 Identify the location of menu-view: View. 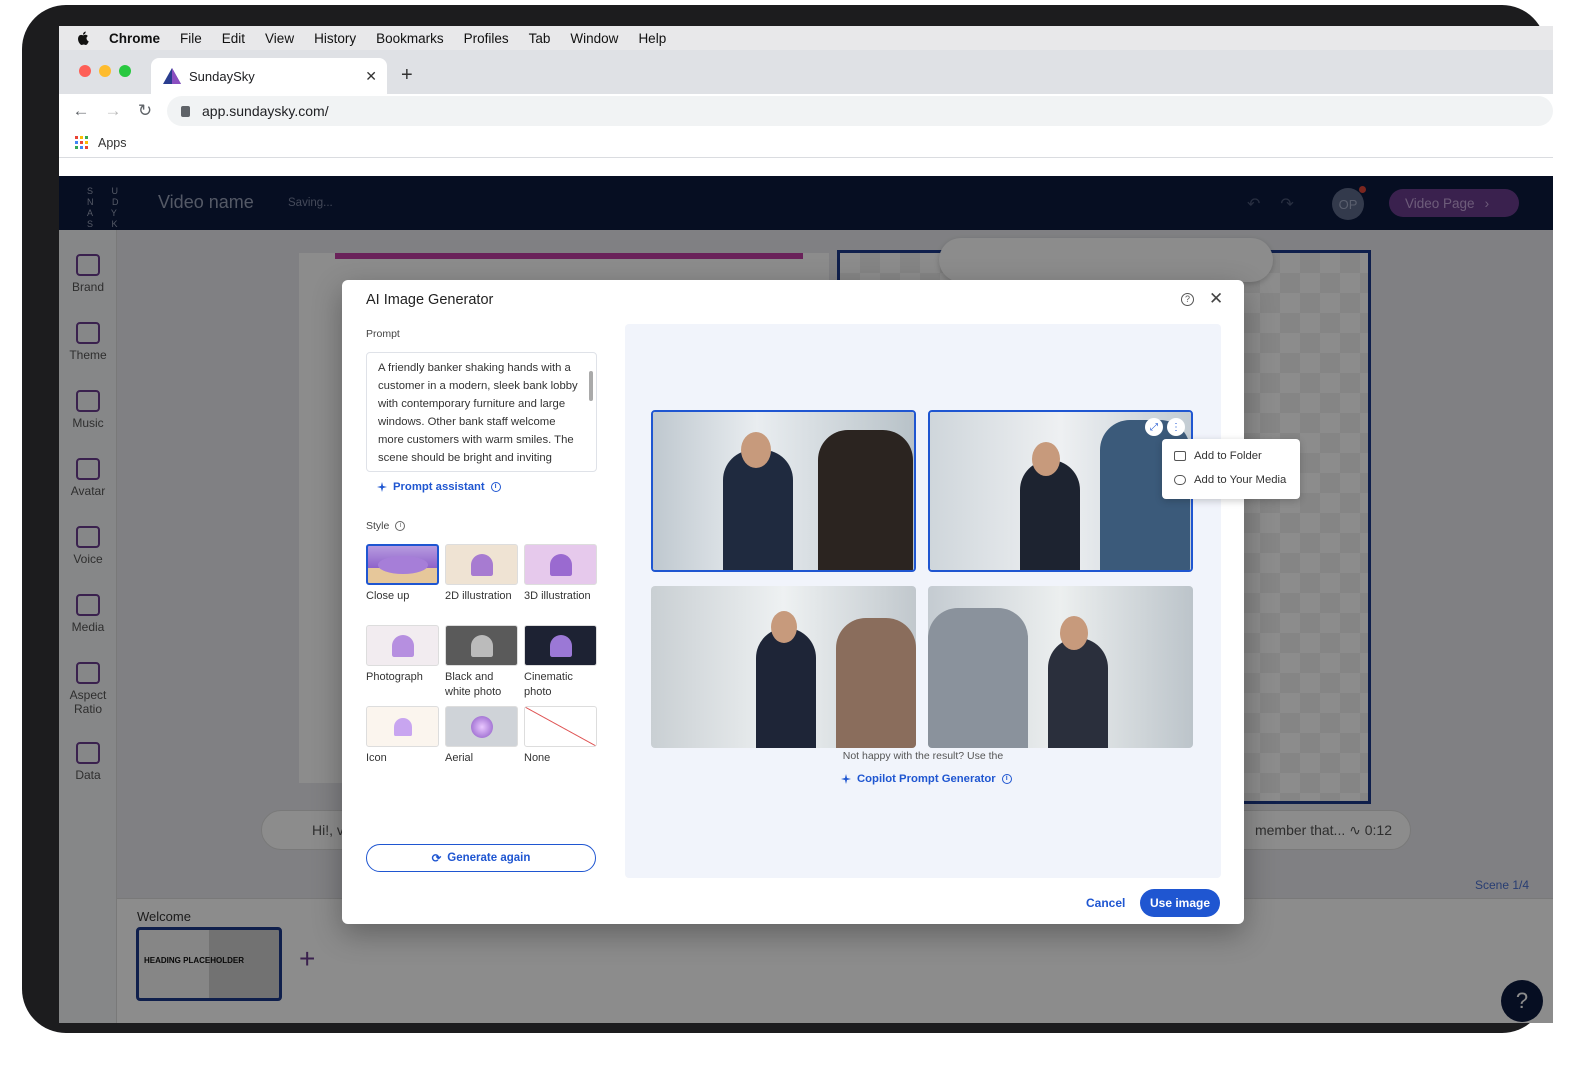
(279, 38).